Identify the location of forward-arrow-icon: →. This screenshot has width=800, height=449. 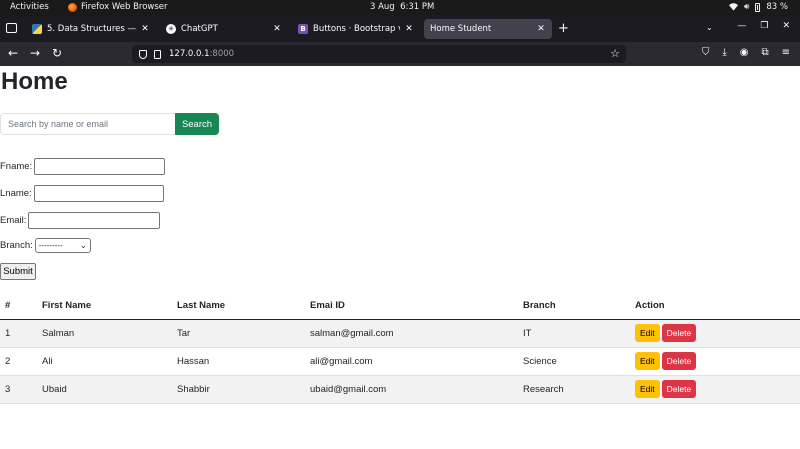
(35, 53).